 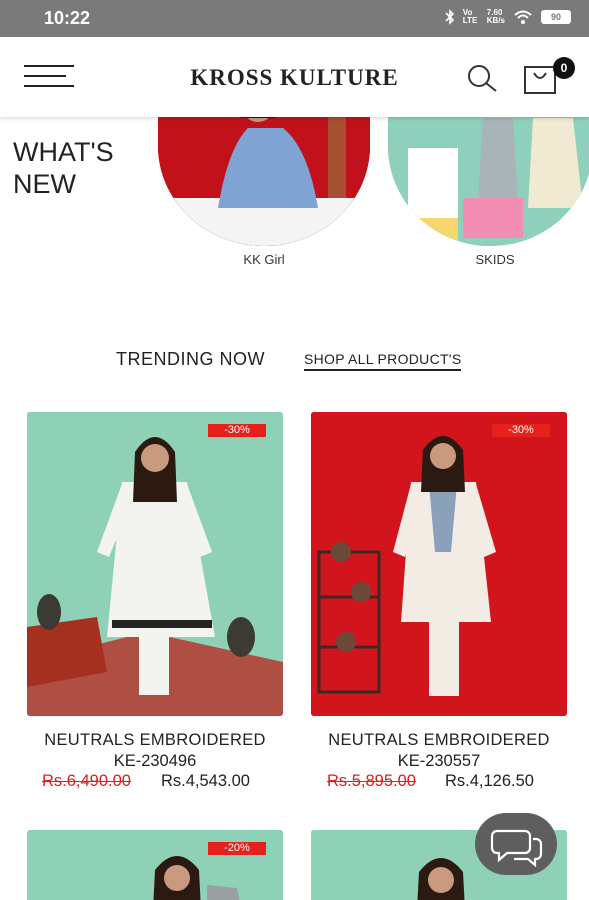 What do you see at coordinates (237, 848) in the screenshot?
I see `discount-badge: -20%` at bounding box center [237, 848].